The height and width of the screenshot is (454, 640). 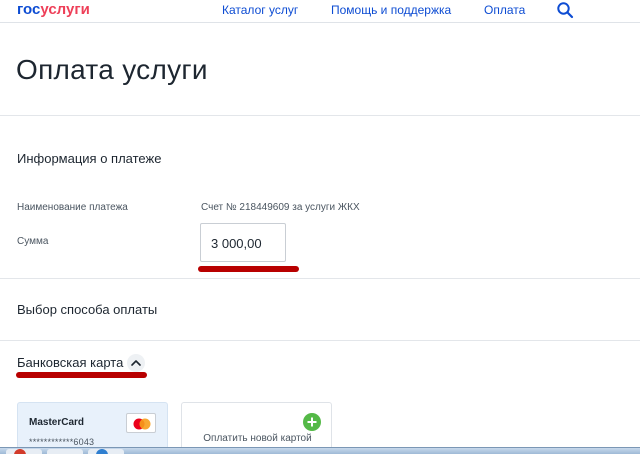 I want to click on amount-field: 3 000,00, so click(x=243, y=242).